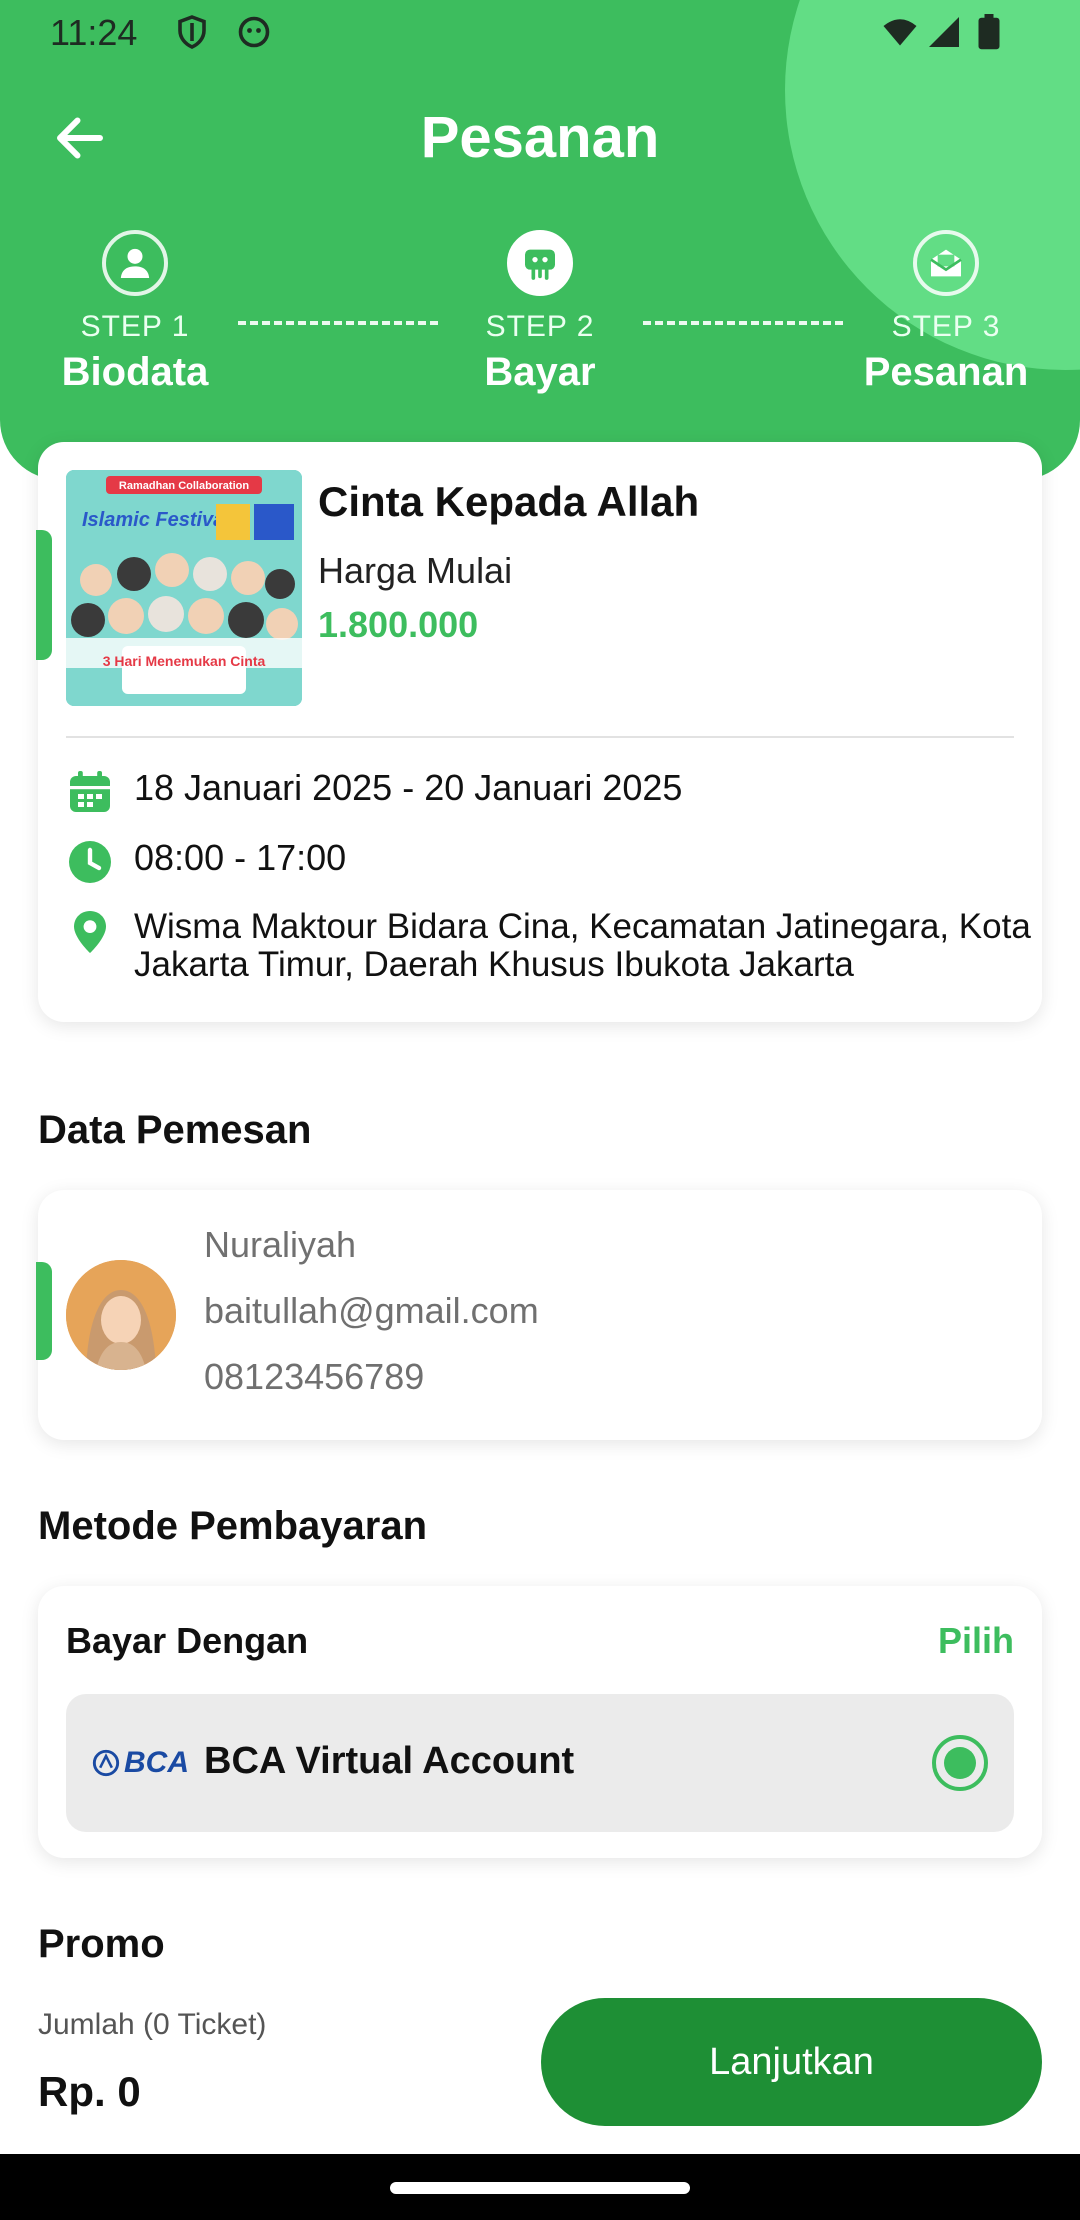  What do you see at coordinates (240, 857) in the screenshot?
I see `event-time: 08:00 - 17:00` at bounding box center [240, 857].